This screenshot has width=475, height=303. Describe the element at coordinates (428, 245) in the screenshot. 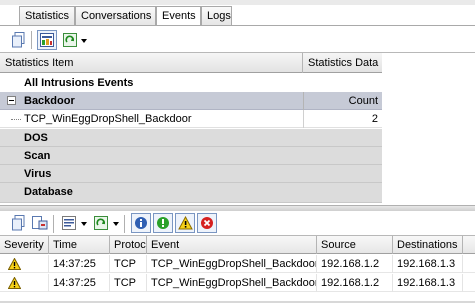

I see `column-header-destinations: Destinations` at that location.